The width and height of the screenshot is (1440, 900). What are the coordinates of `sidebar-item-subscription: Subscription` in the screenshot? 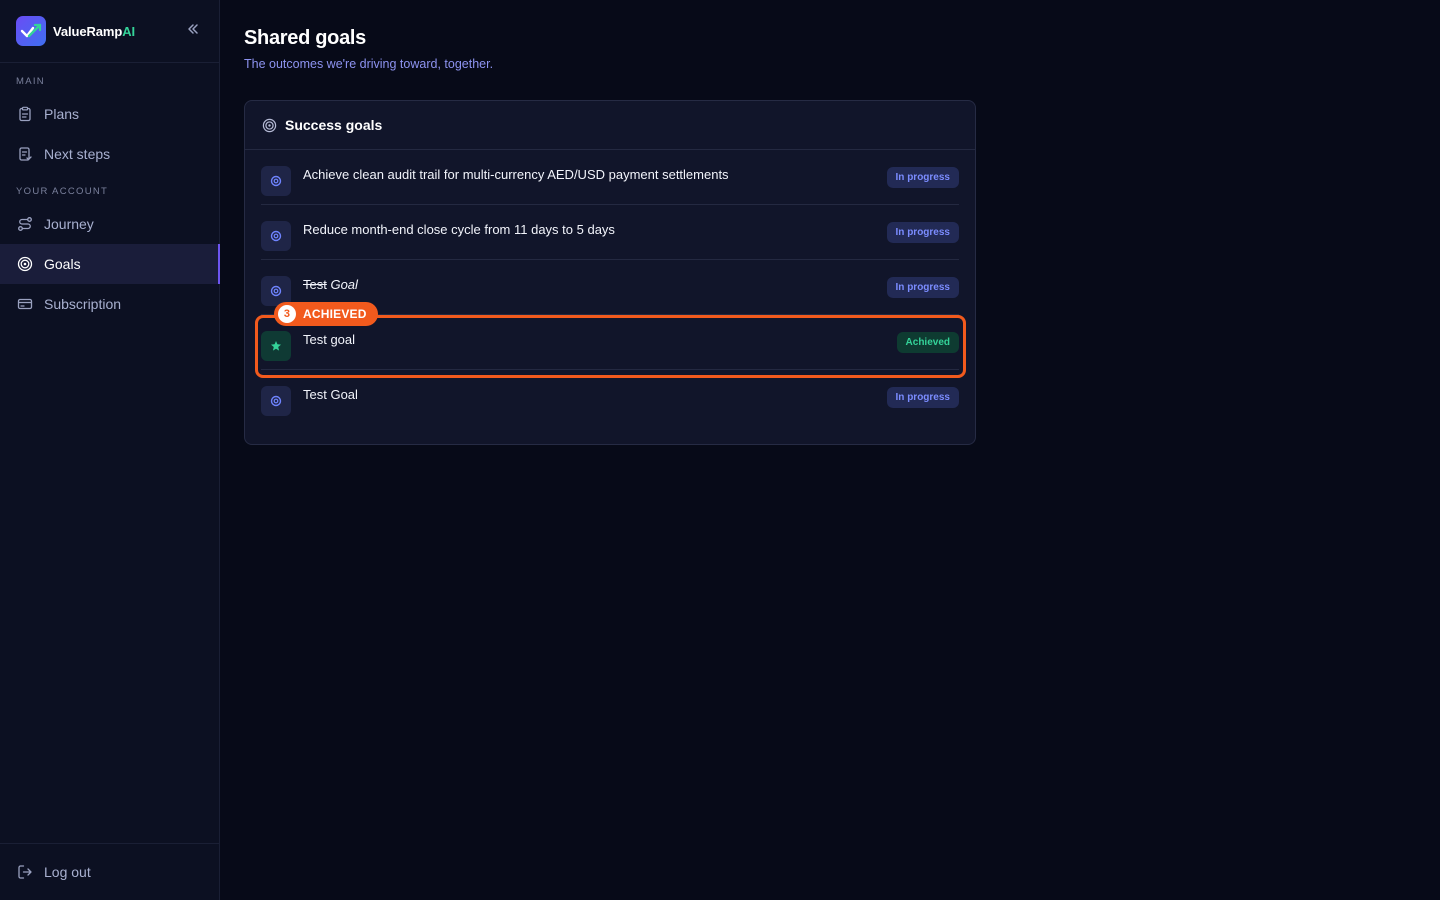 It's located at (109, 304).